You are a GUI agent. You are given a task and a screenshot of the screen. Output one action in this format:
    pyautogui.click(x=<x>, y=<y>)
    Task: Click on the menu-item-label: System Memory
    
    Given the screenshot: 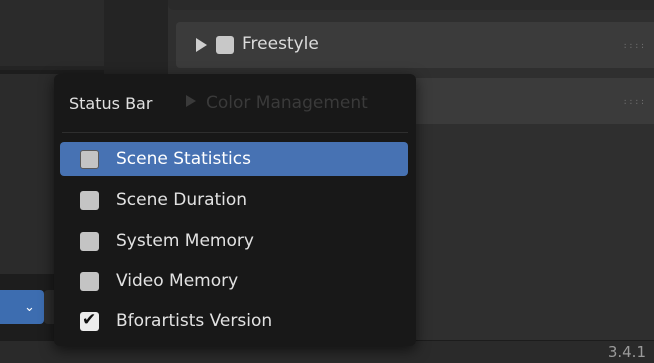 What is the action you would take?
    pyautogui.click(x=185, y=241)
    